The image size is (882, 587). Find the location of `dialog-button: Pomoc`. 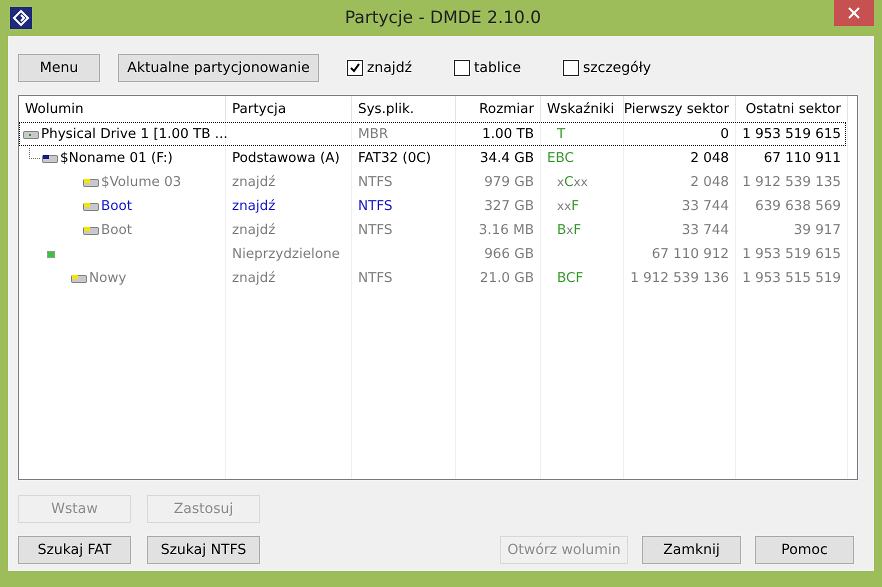

dialog-button: Pomoc is located at coordinates (804, 550).